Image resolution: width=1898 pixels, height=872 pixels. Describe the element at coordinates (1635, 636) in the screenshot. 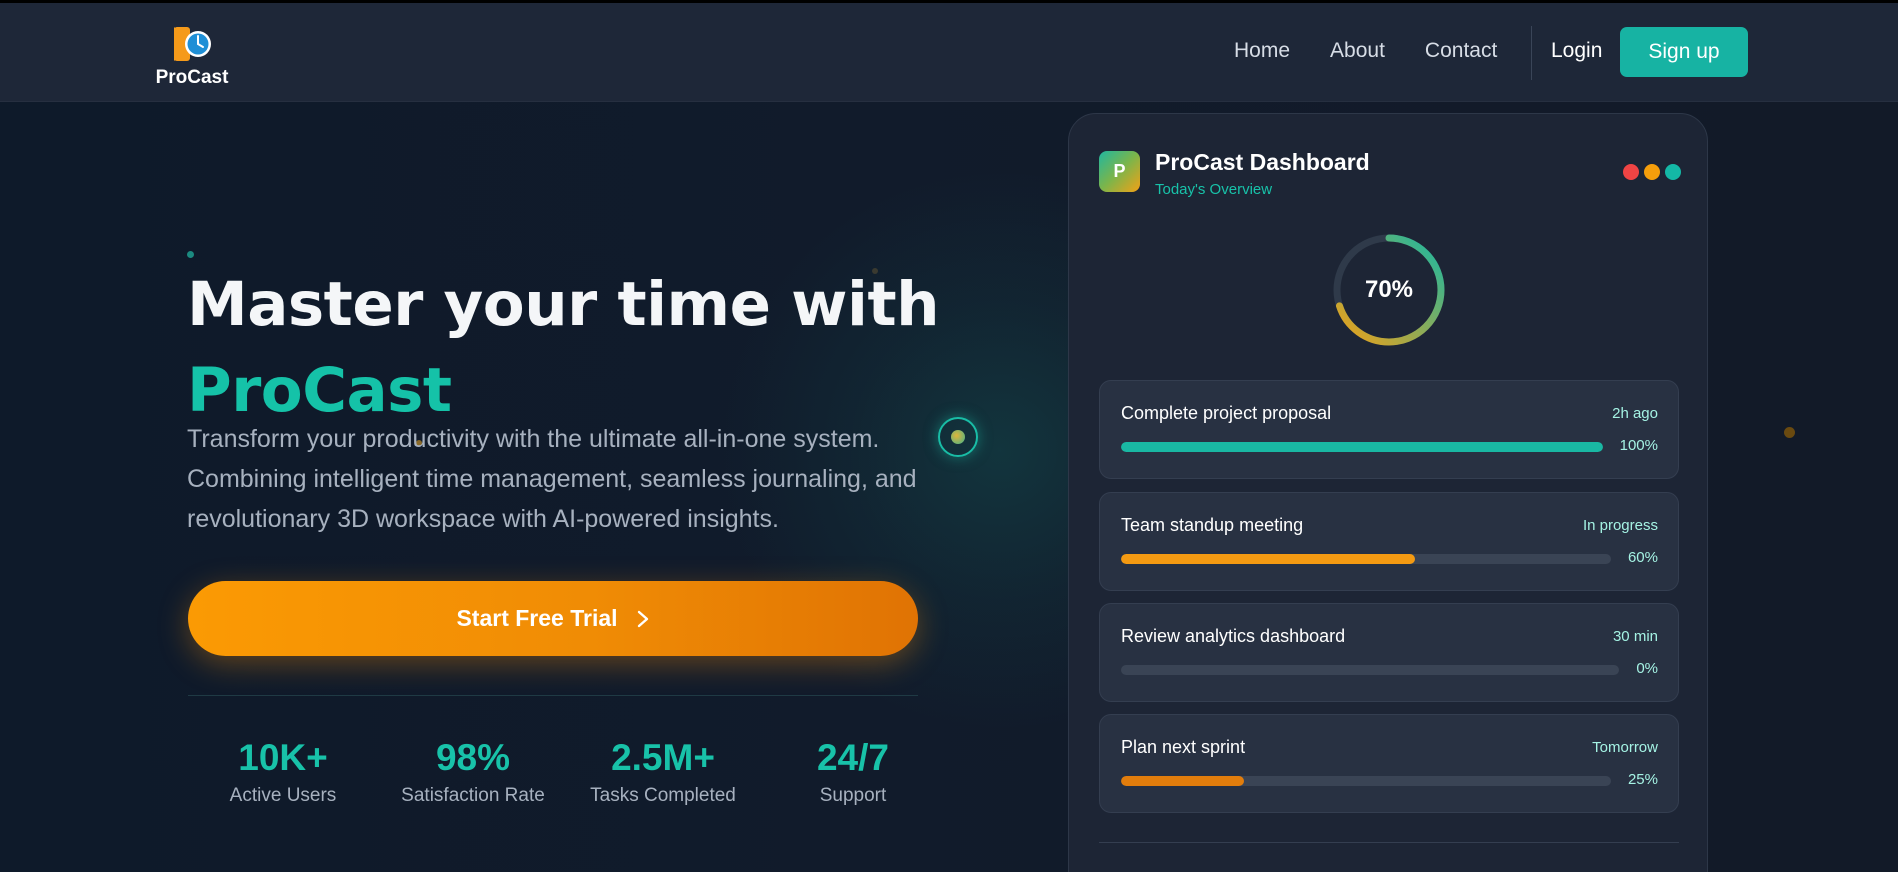

I see `task-meta: 30 min` at that location.